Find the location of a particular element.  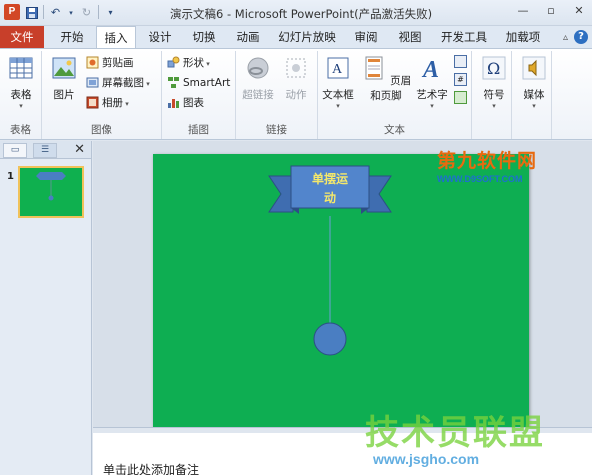

header-footer-button: 页眉和页脚 is located at coordinates (386, 79).